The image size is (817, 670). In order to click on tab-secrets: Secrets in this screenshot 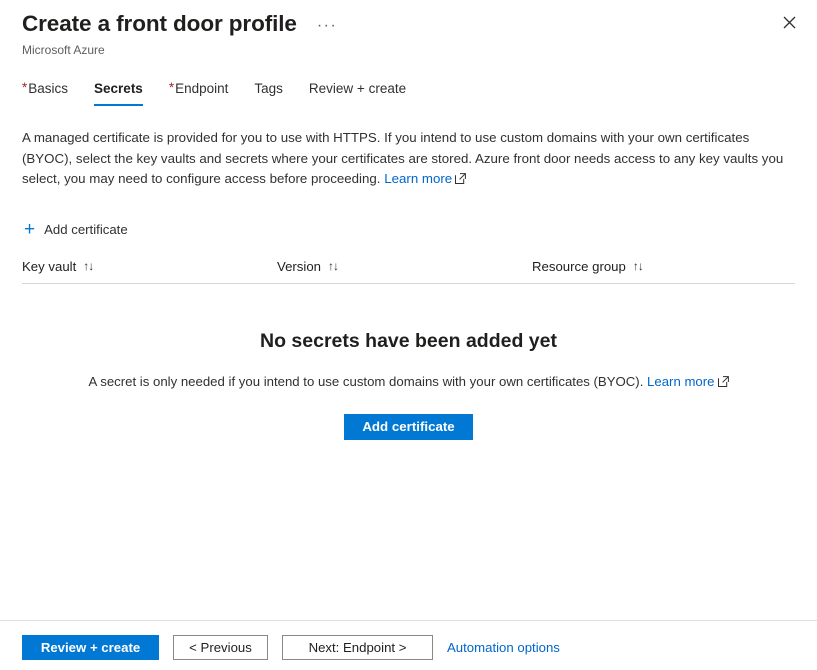, I will do `click(118, 93)`.